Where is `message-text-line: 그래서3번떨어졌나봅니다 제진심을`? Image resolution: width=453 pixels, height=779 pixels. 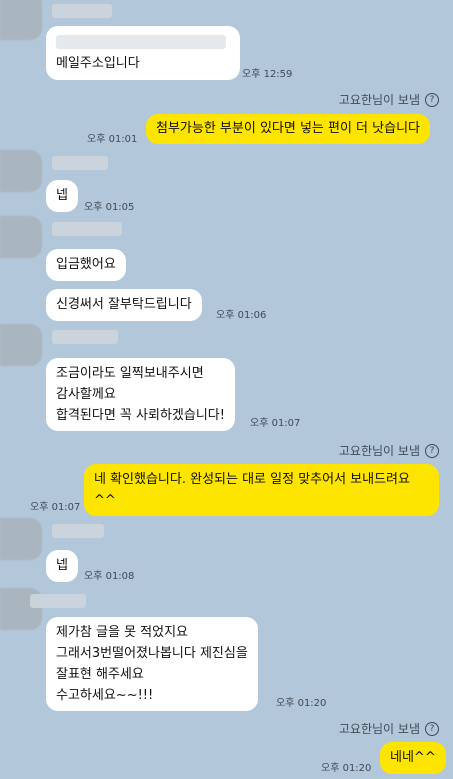 message-text-line: 그래서3번떨어졌나봅니다 제진심을 is located at coordinates (152, 653).